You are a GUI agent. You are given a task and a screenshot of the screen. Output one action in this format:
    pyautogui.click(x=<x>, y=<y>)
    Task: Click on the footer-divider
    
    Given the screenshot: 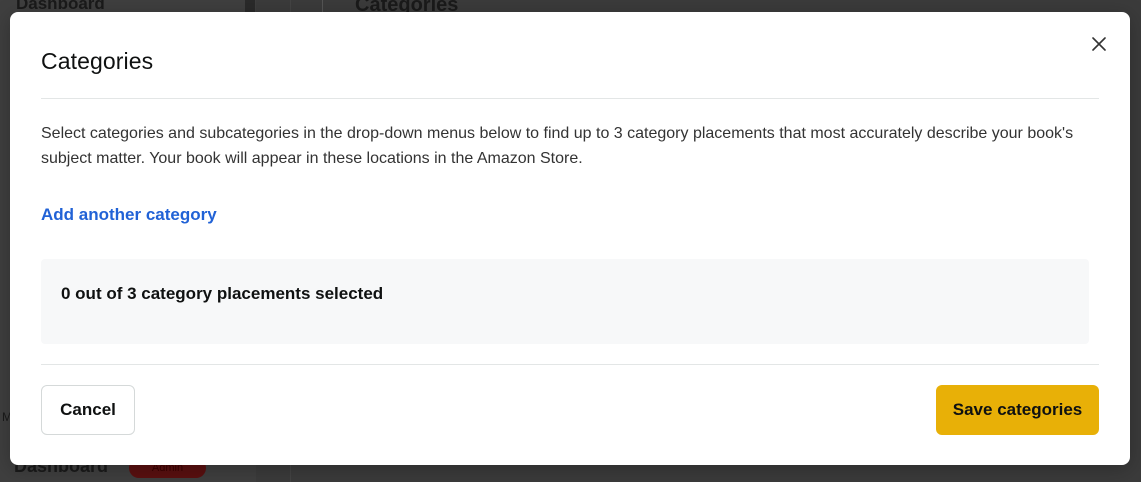 What is the action you would take?
    pyautogui.click(x=570, y=364)
    